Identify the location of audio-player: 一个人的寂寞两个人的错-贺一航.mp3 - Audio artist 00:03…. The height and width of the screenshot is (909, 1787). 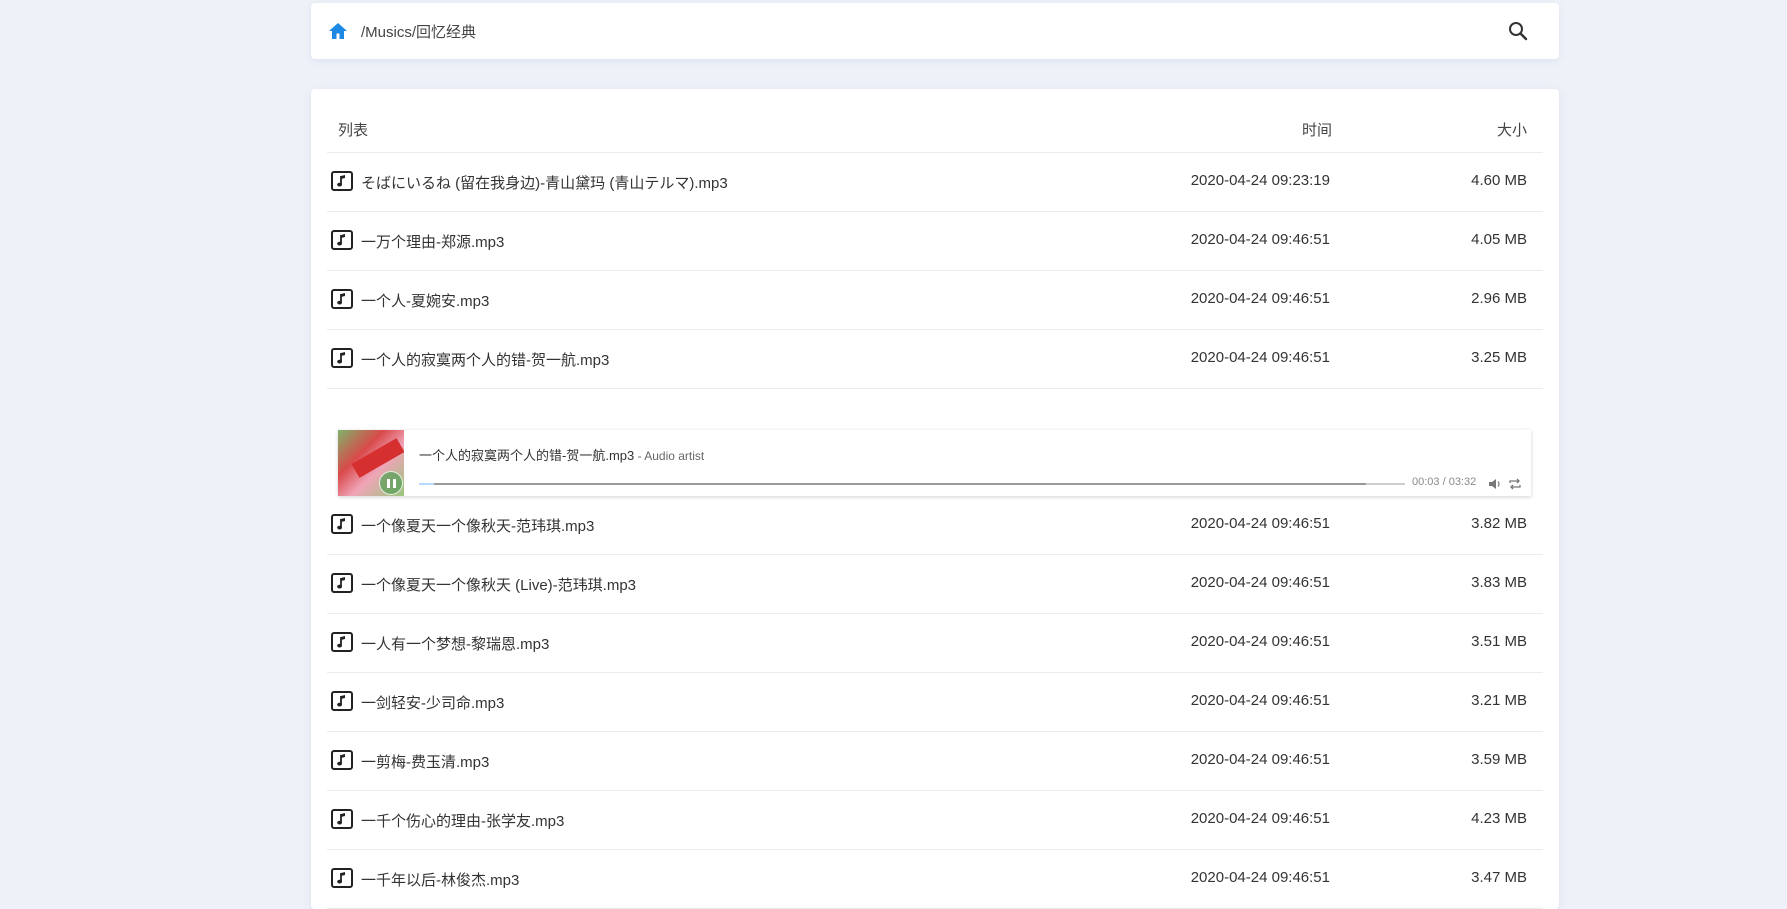
(934, 463).